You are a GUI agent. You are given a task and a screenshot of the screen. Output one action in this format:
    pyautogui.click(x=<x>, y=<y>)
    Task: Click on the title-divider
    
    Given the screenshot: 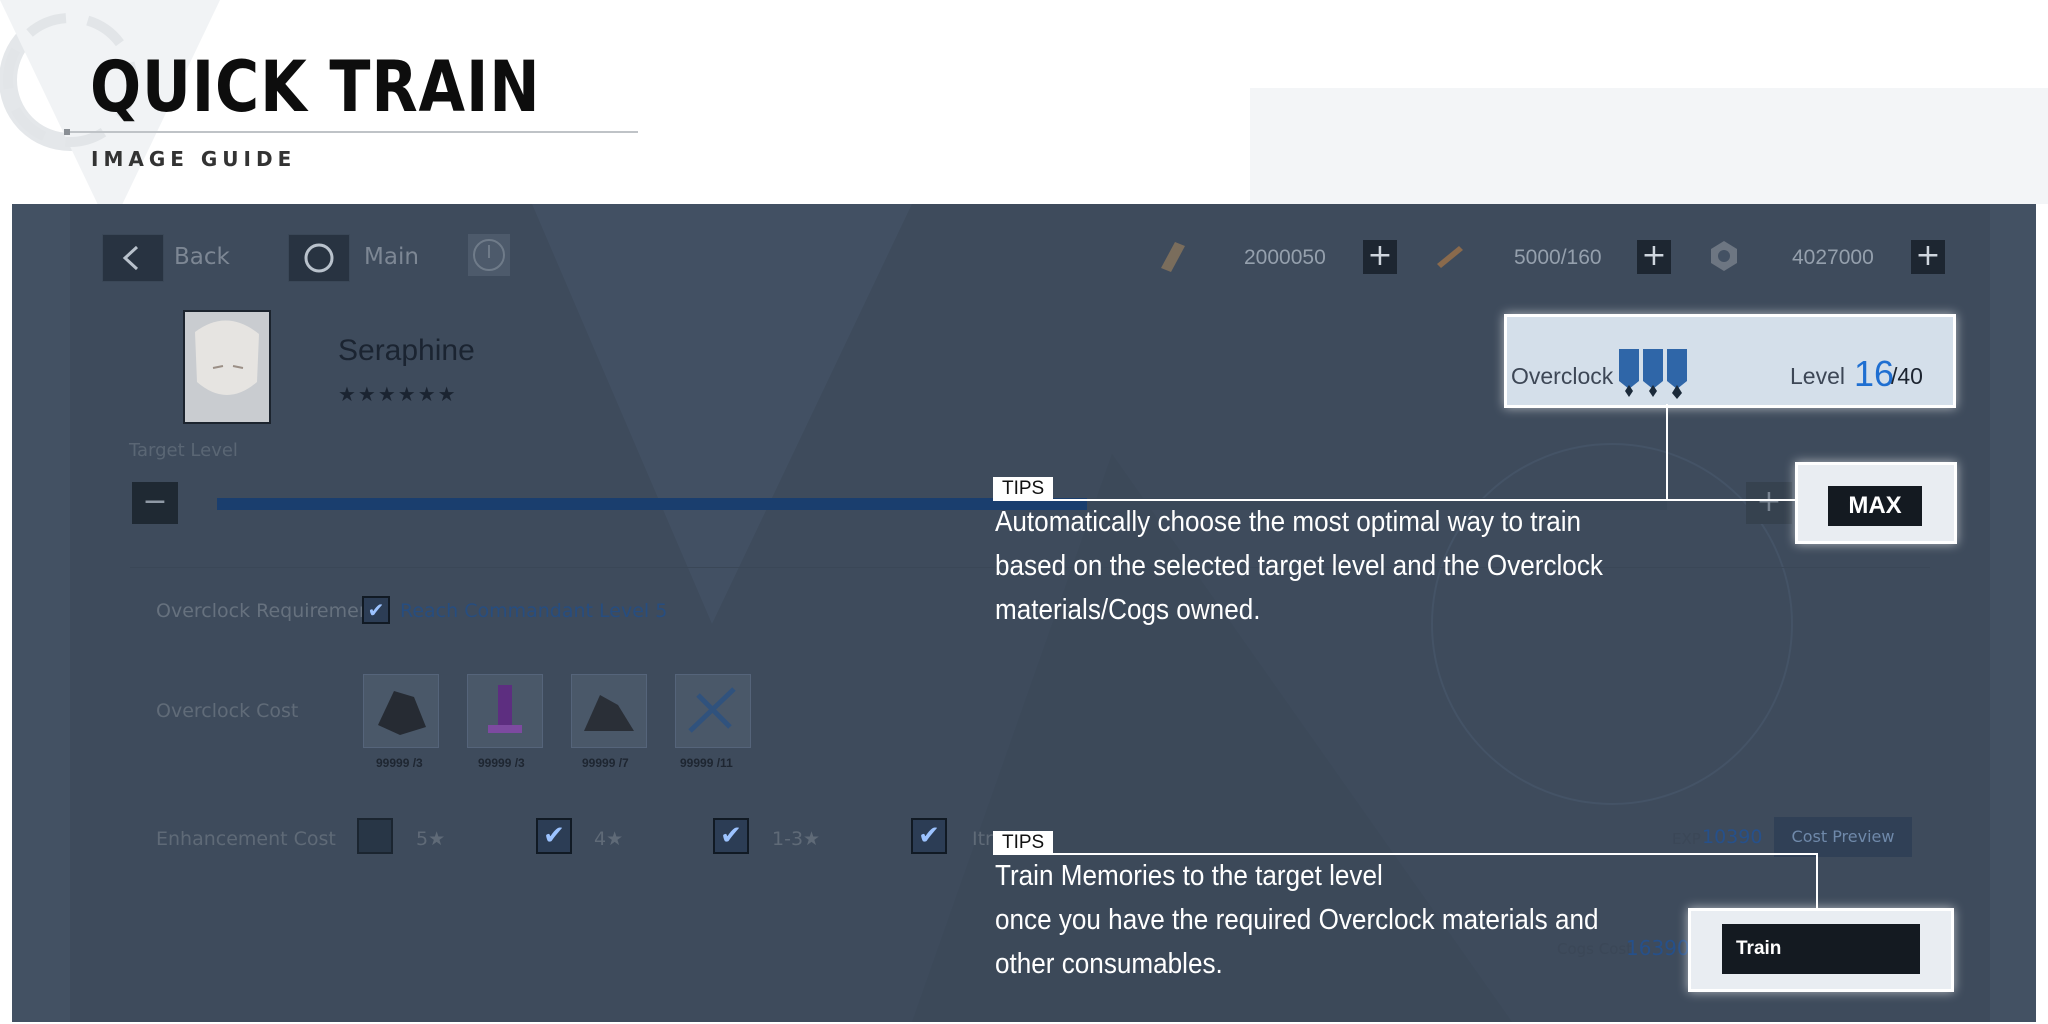 What is the action you would take?
    pyautogui.click(x=351, y=132)
    